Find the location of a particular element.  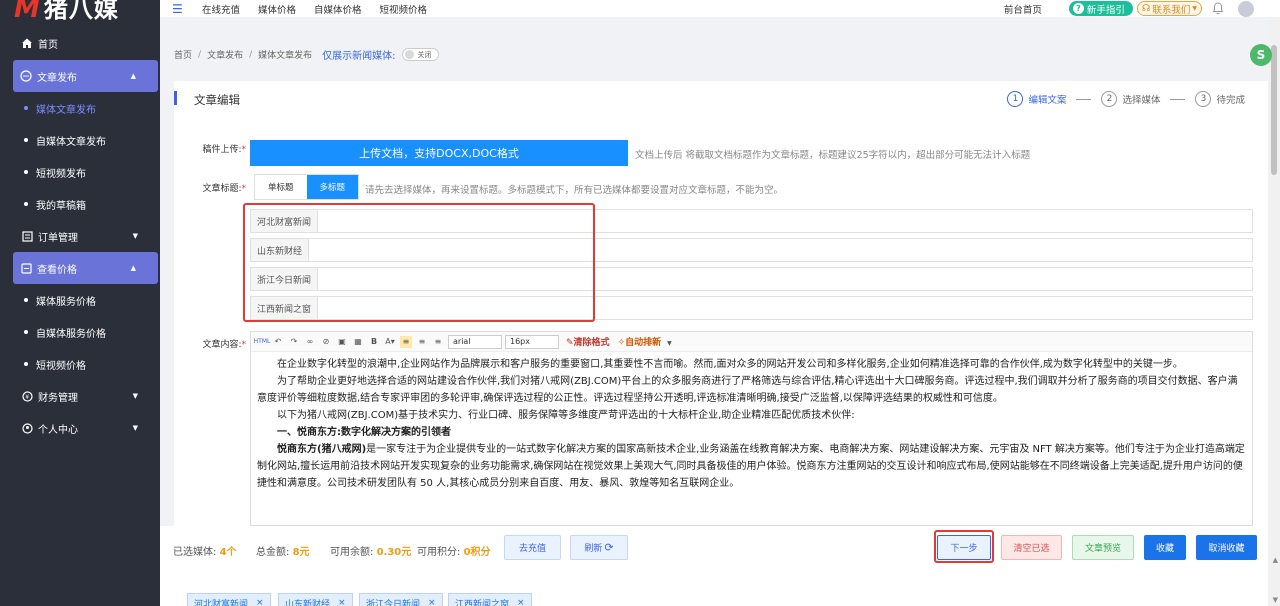

sidebar-item-orders: 订单管理 ▼ is located at coordinates (80, 236).